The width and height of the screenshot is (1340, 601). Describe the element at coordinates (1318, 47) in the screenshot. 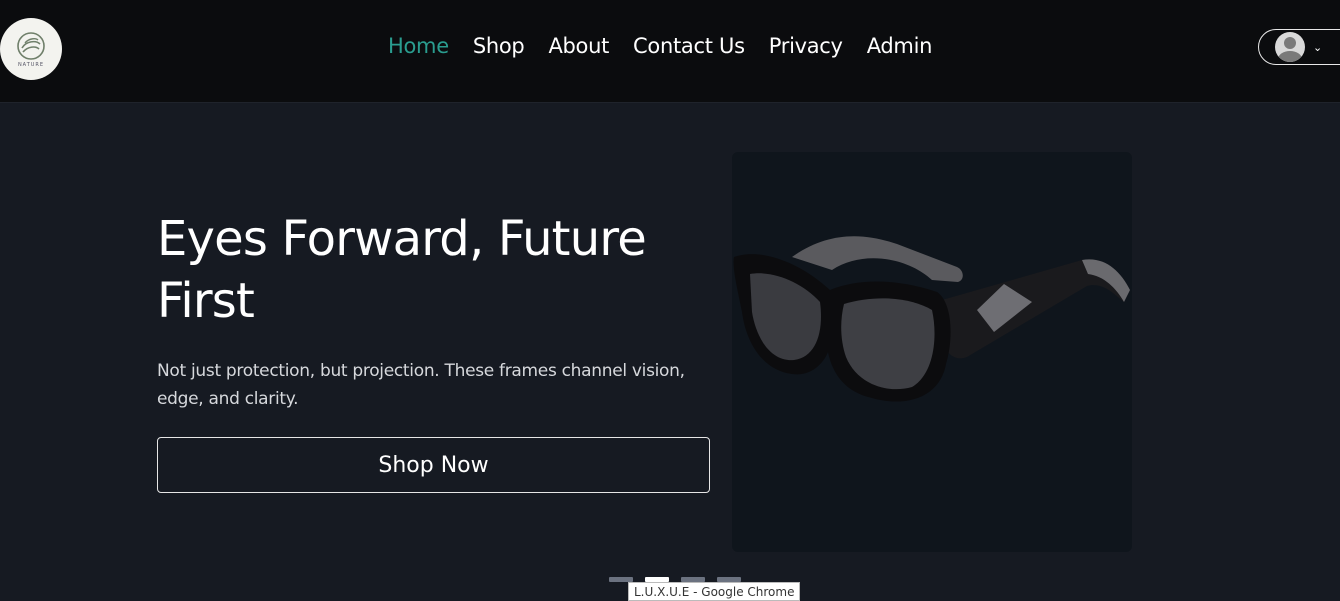

I see `chevron-down-icon: ⌄` at that location.